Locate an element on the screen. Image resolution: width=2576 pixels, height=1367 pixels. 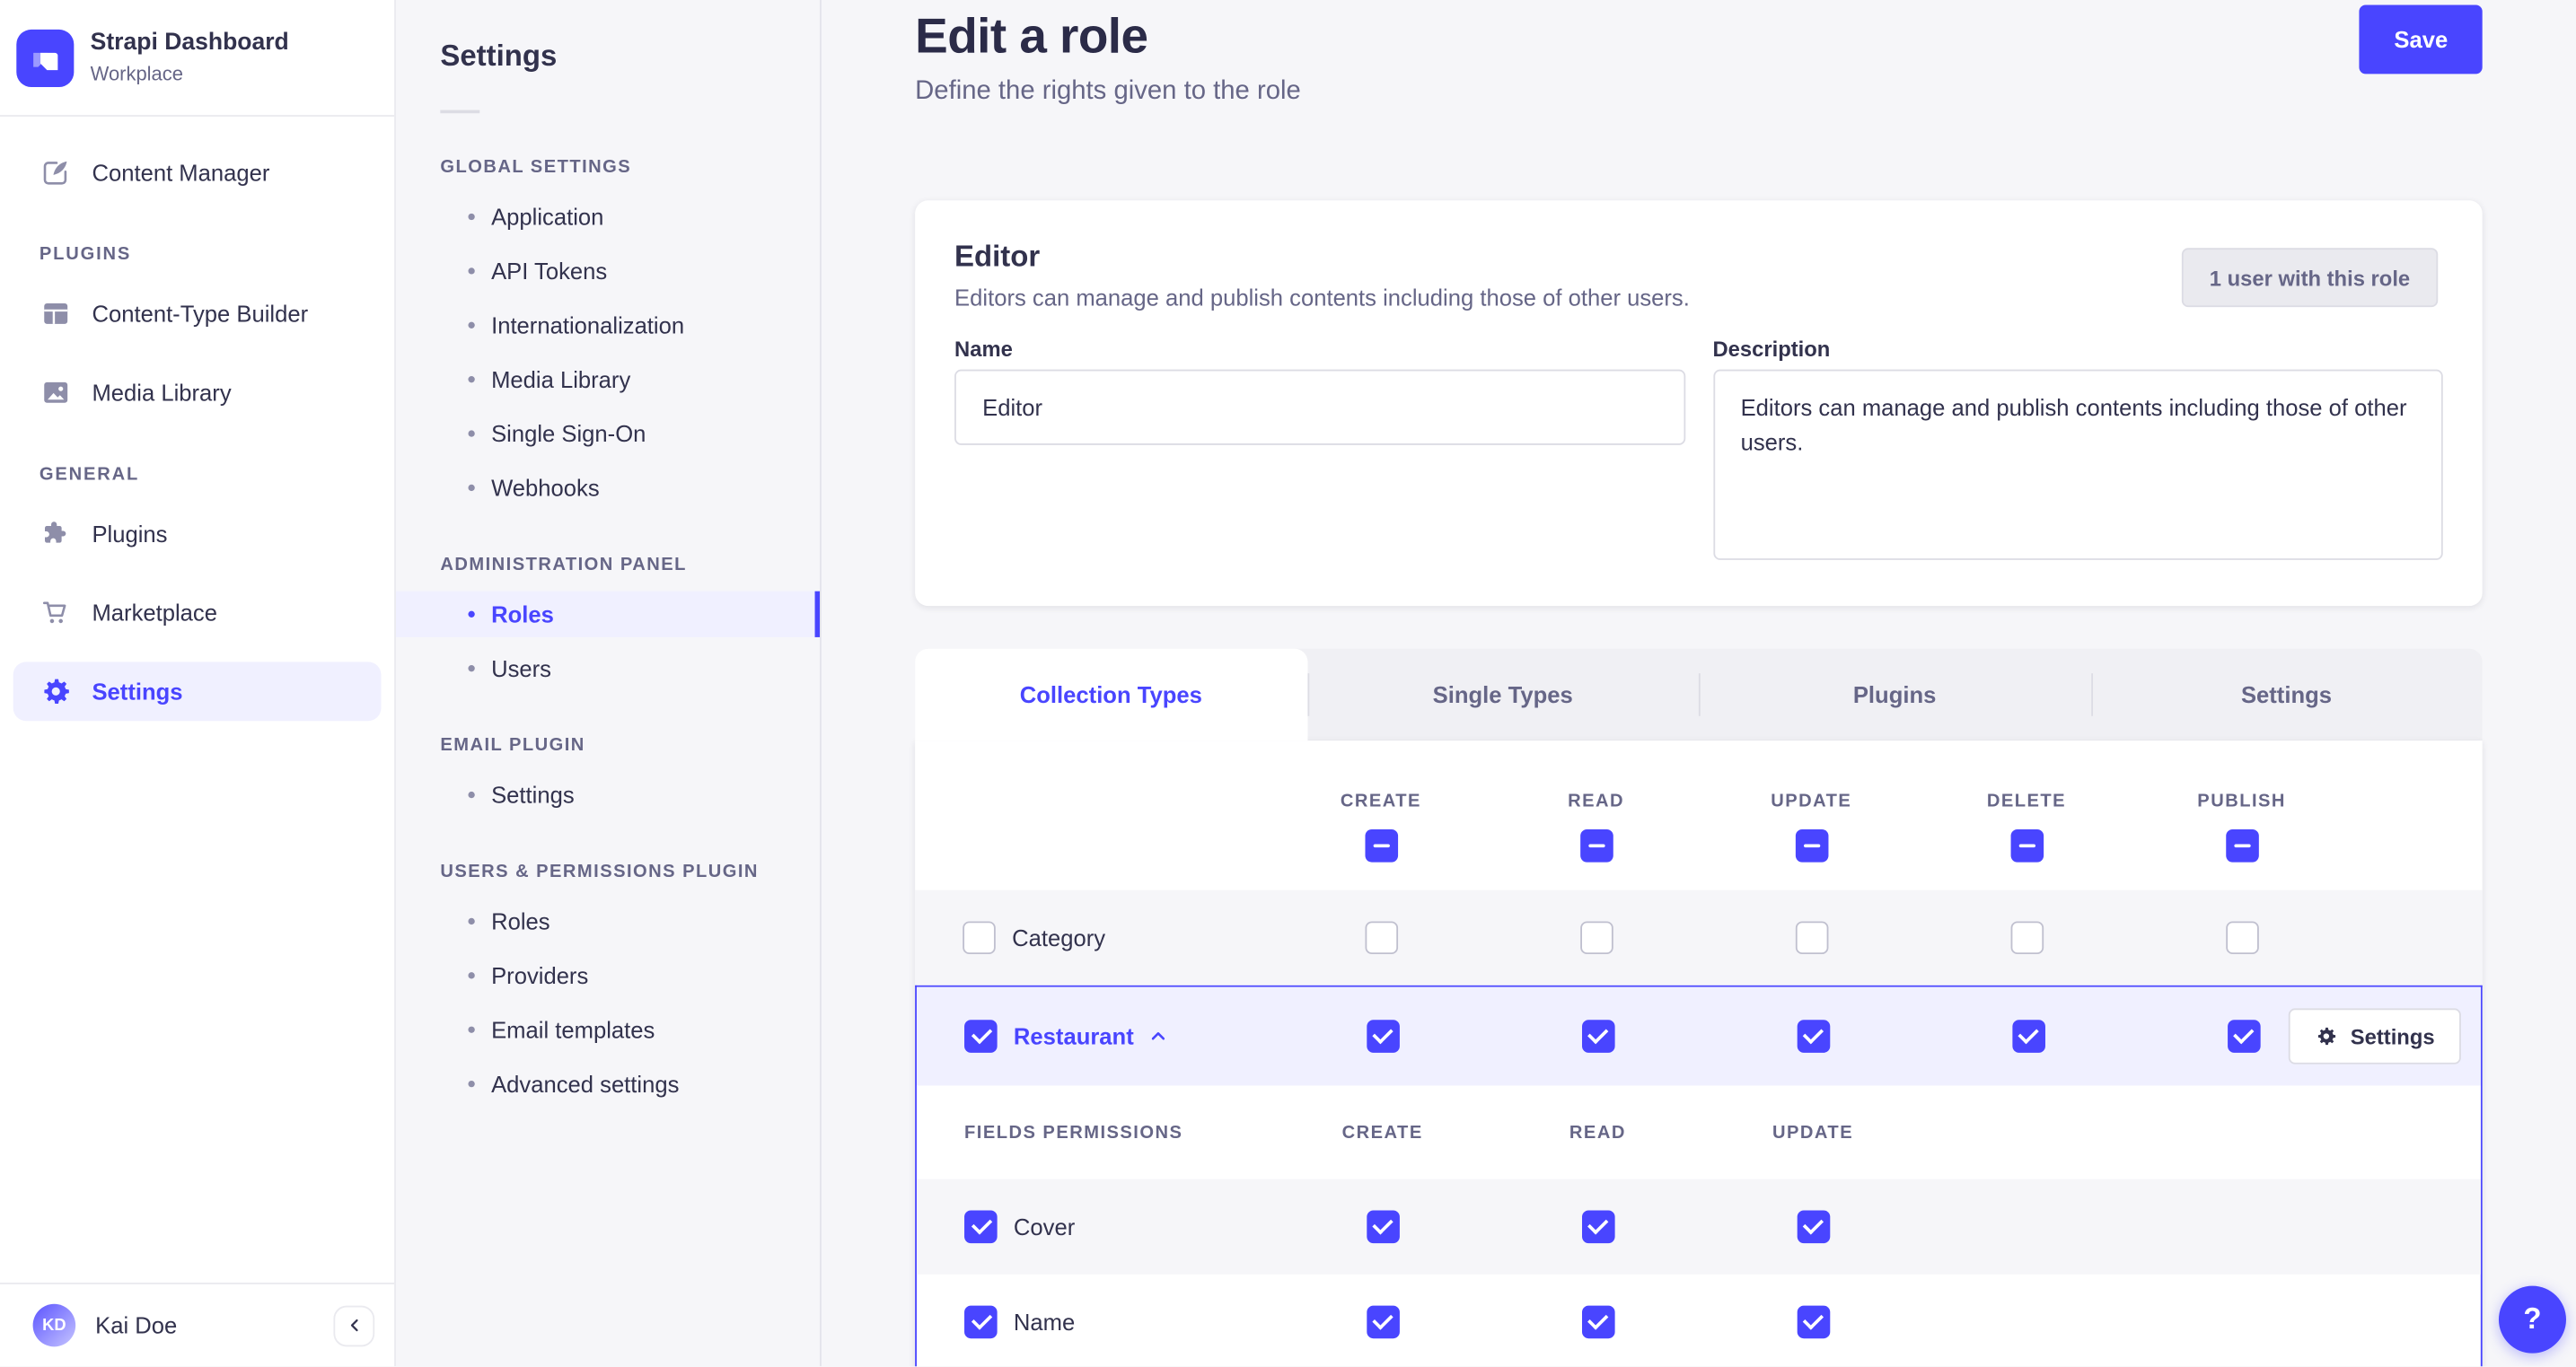
page-title: Edit a role is located at coordinates (1031, 37).